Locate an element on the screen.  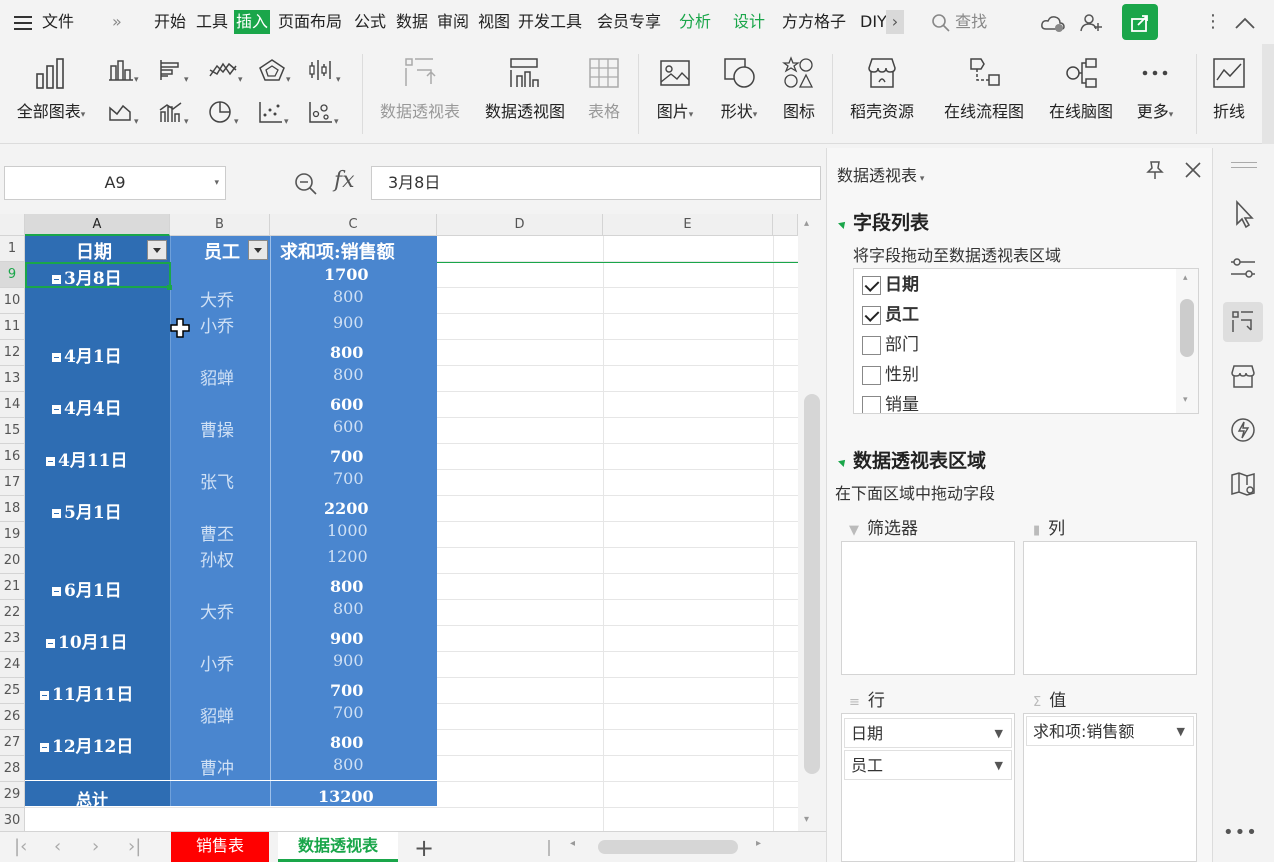
field-list-title: 字段列表 is located at coordinates (883, 221).